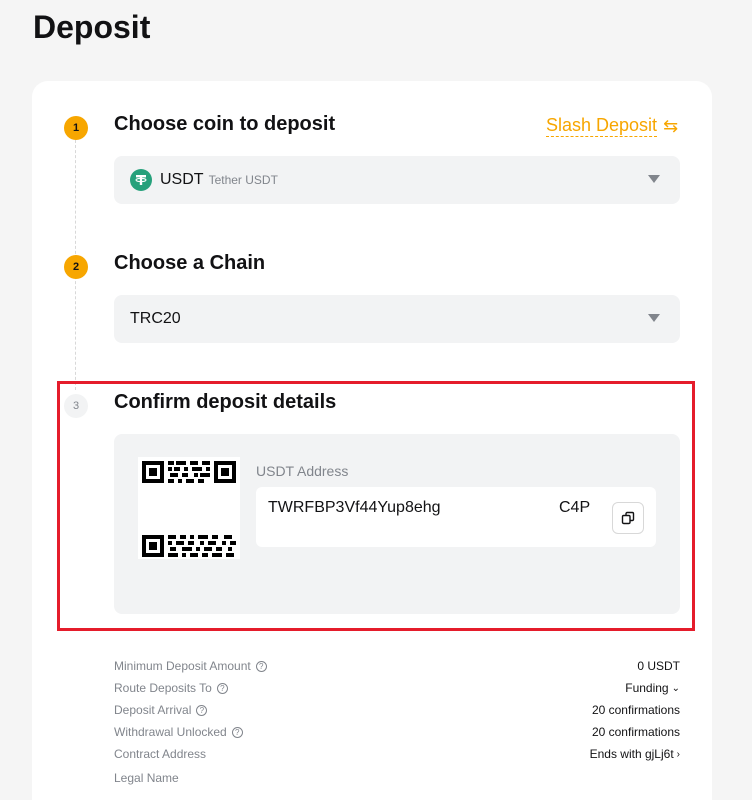 The image size is (752, 800). I want to click on detail-row-withdrawal-unlocked: Withdrawal Unlocked? 20 confirmations, so click(397, 732).